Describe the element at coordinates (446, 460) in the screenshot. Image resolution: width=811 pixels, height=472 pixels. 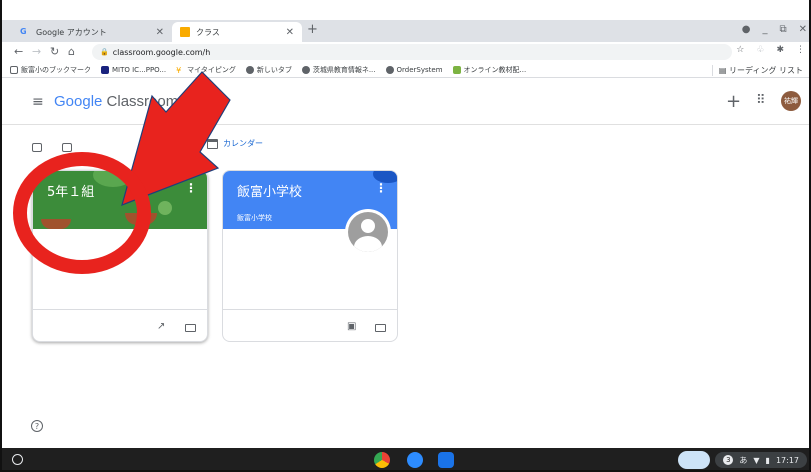
I see `files-icon` at that location.